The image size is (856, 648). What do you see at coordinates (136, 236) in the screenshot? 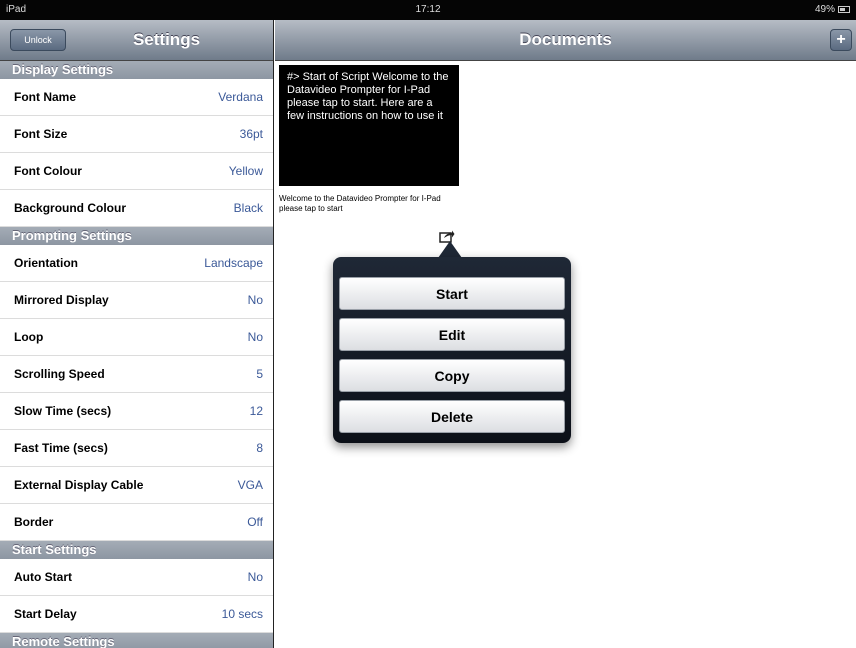
I see `section-header: Prompting Settings` at bounding box center [136, 236].